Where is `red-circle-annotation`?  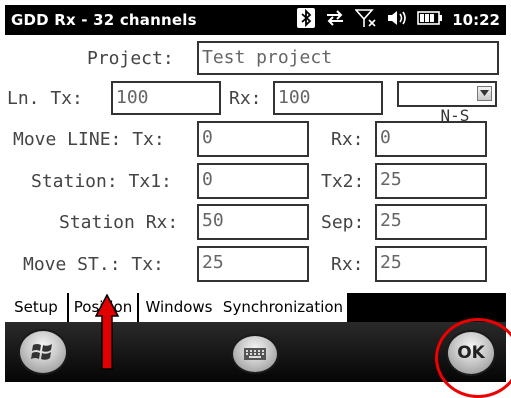
red-circle-annotation is located at coordinates (473, 358).